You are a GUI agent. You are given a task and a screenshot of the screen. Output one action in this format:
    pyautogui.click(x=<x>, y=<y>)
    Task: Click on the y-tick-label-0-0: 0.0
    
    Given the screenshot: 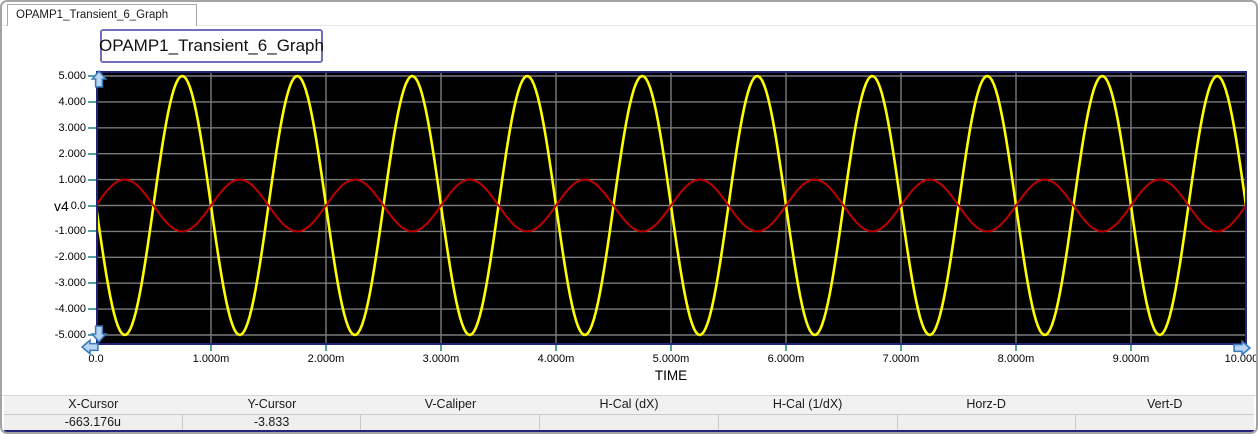 What is the action you would take?
    pyautogui.click(x=78, y=205)
    